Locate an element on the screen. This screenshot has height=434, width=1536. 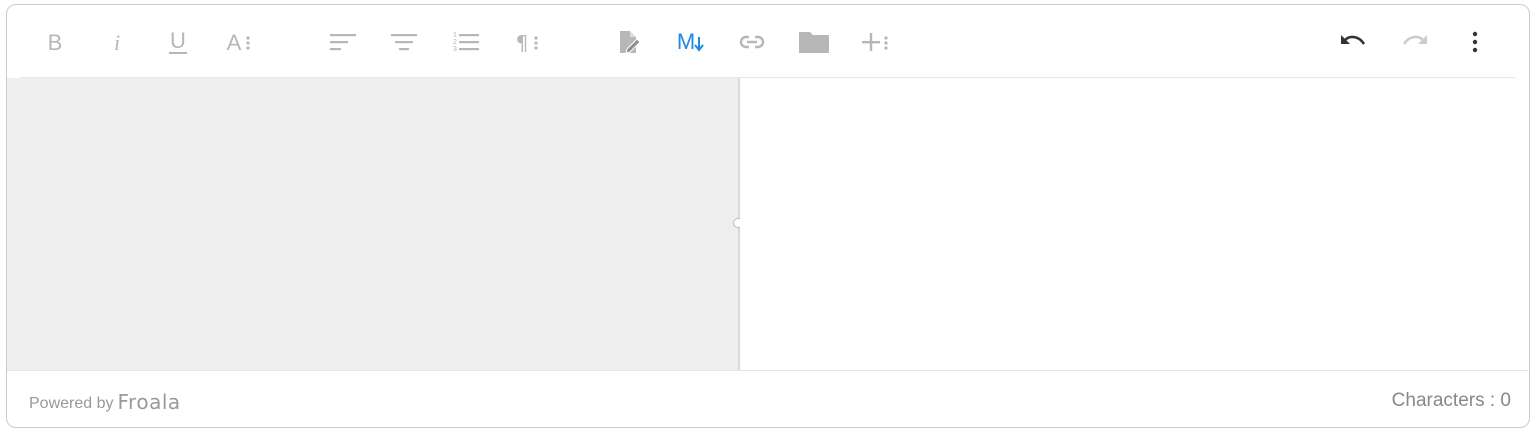
markdown-button: M is located at coordinates (691, 42).